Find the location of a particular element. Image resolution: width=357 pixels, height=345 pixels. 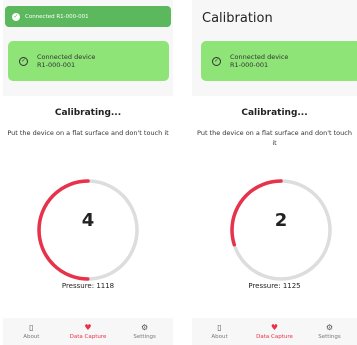

countdown-number: 4 is located at coordinates (88, 220).